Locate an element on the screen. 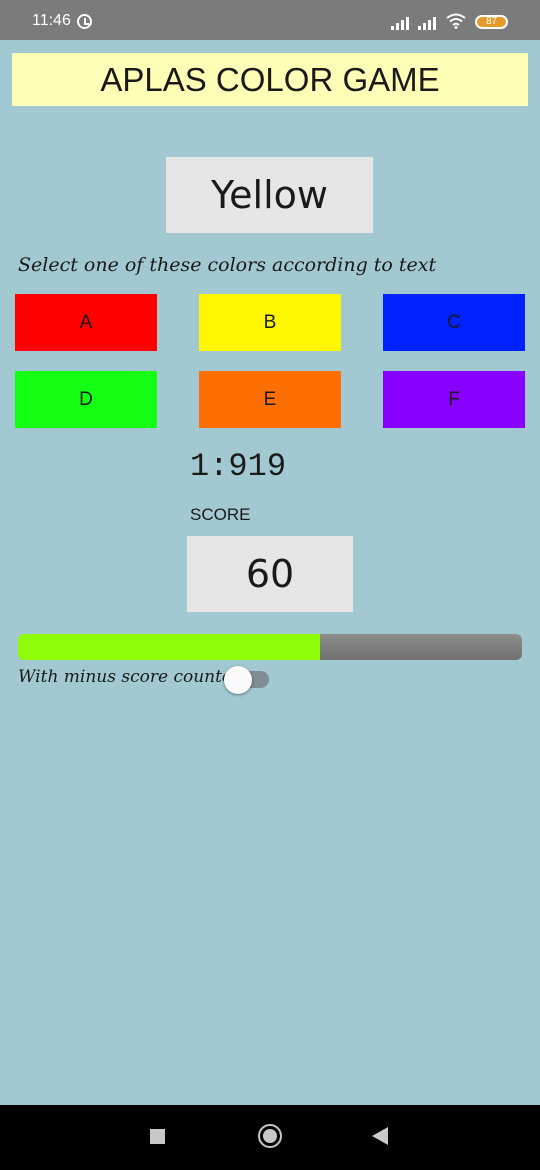  title-banner: APLAS COLOR GAME is located at coordinates (270, 79).